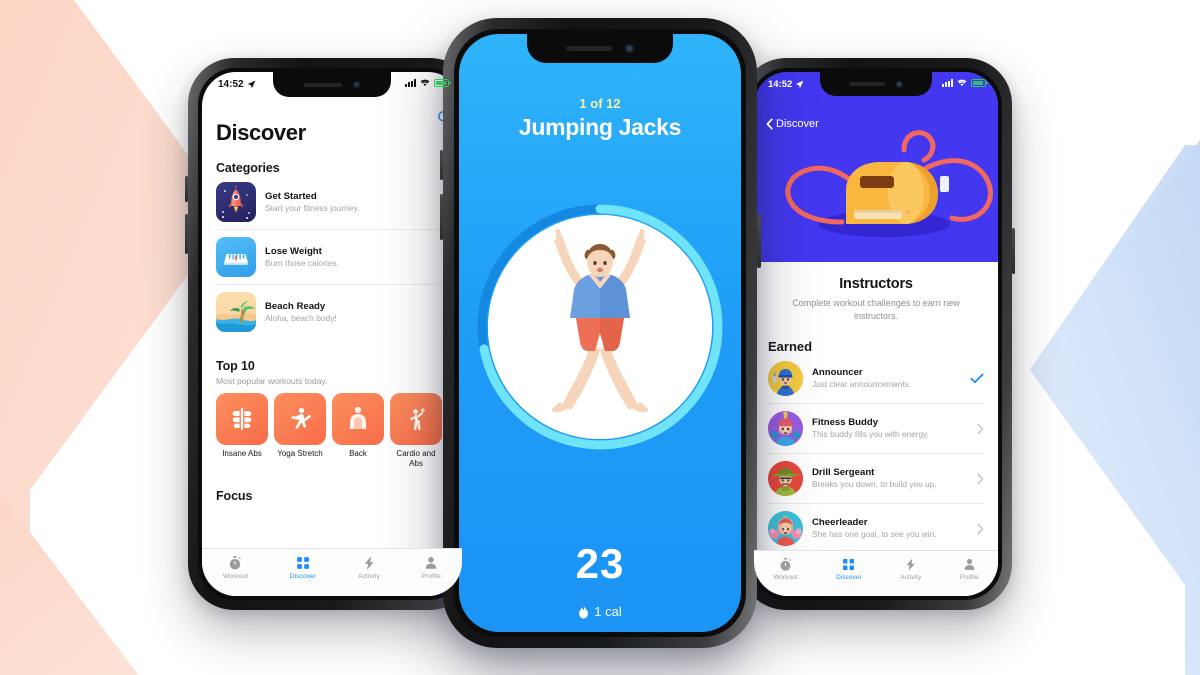 The height and width of the screenshot is (675, 1200). What do you see at coordinates (356, 84) in the screenshot?
I see `front-camera` at bounding box center [356, 84].